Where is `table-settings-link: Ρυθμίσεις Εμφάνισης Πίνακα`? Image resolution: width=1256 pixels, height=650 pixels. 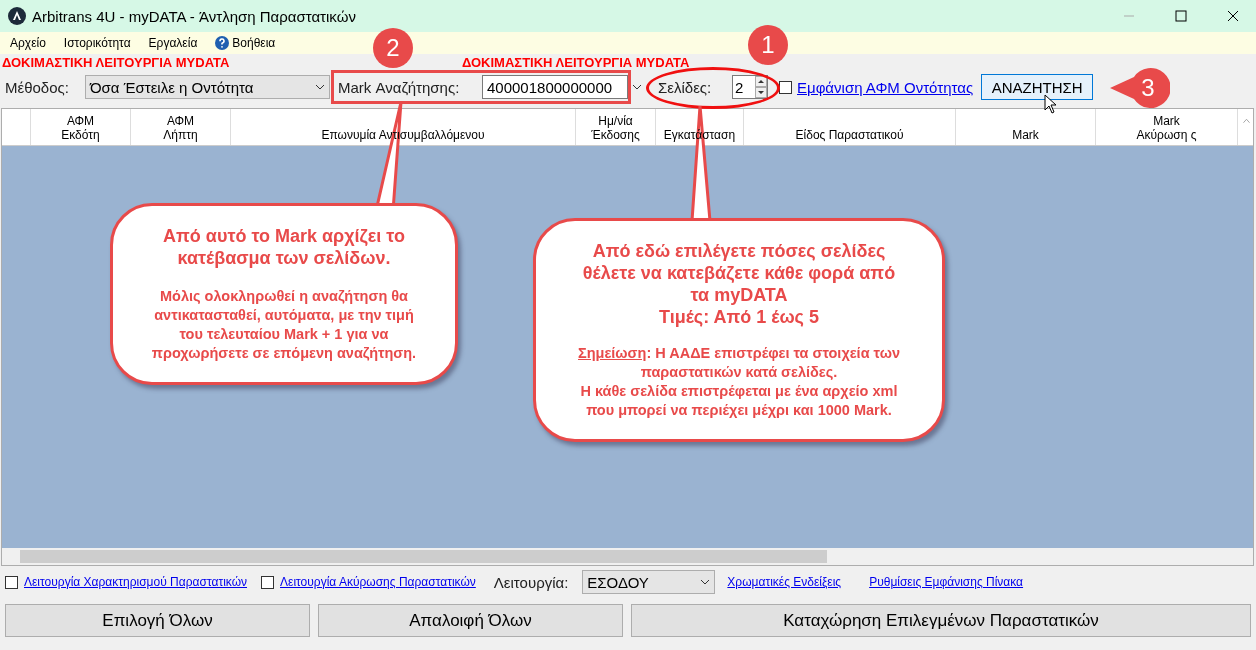 table-settings-link: Ρυθμίσεις Εμφάνισης Πίνακα is located at coordinates (946, 582).